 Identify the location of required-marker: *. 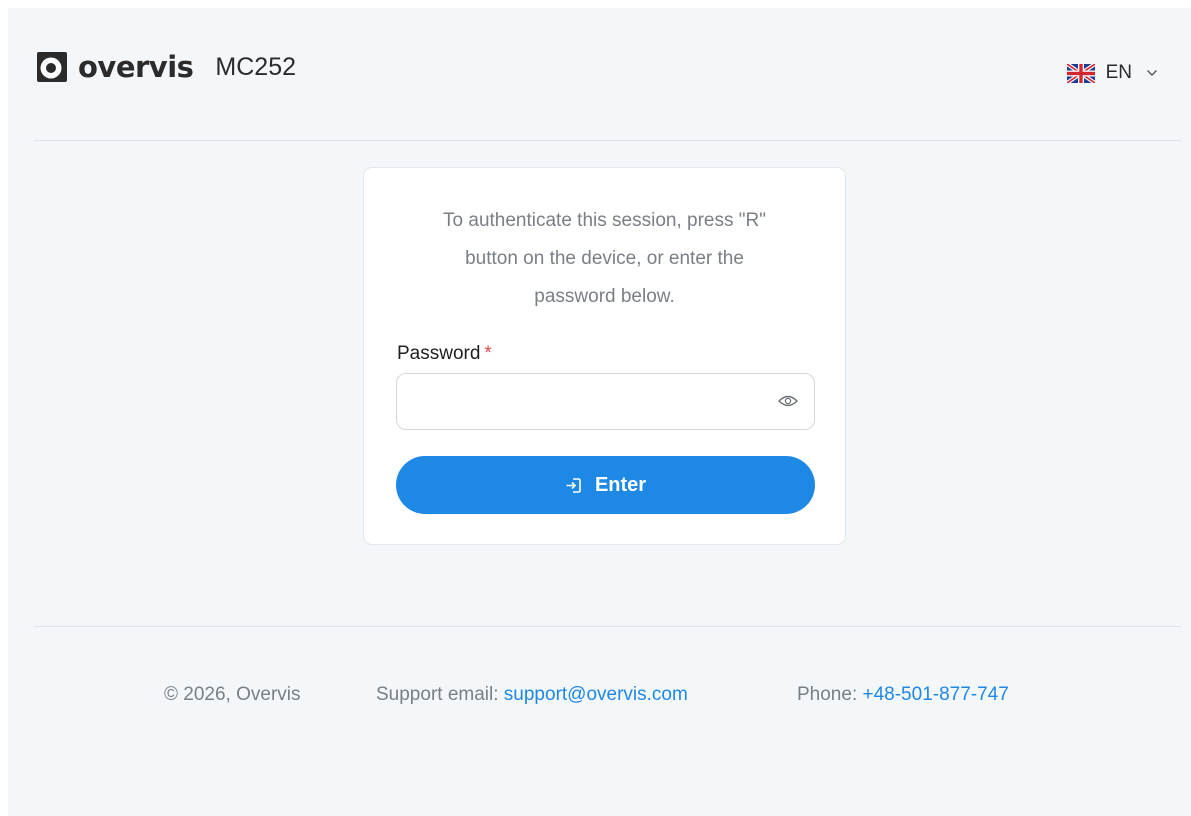
(488, 353).